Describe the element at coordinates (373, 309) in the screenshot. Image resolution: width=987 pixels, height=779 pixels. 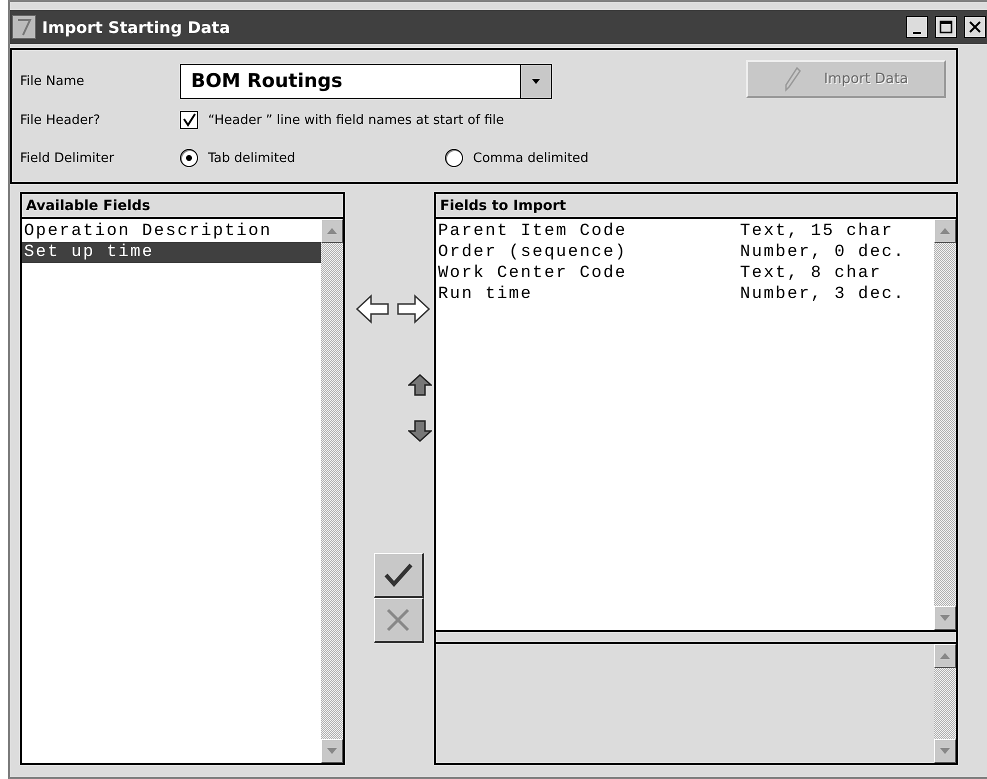
I see `left-arrow-icon` at that location.